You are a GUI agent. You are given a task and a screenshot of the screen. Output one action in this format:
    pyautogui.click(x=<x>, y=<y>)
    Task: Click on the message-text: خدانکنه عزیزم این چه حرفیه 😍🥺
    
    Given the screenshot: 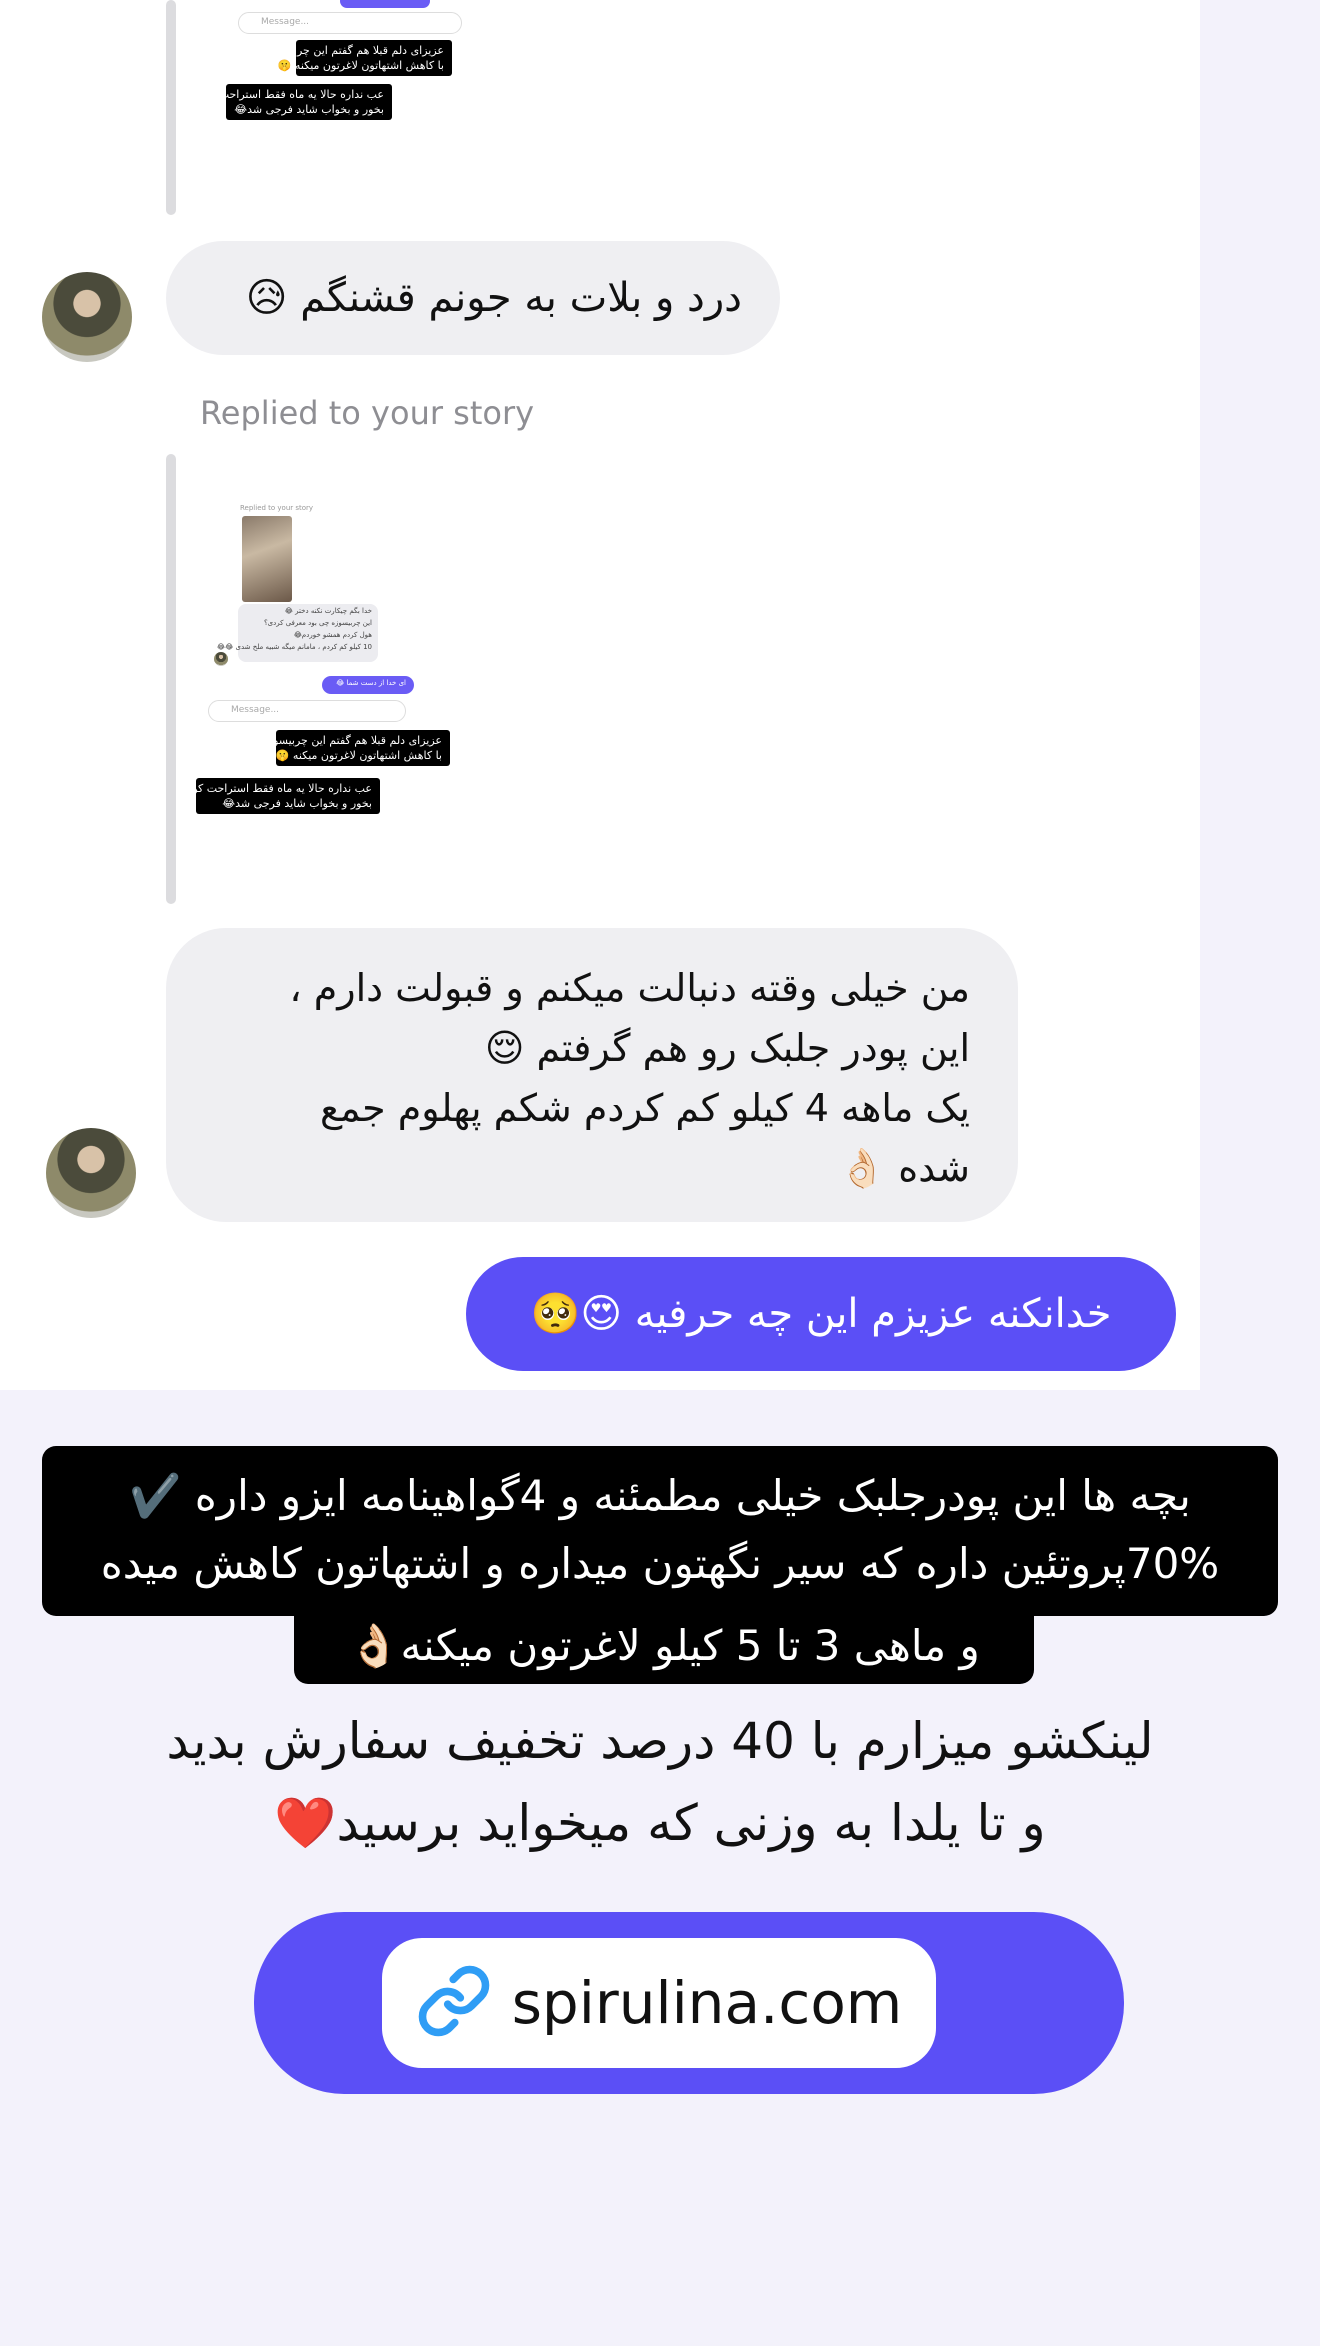 What is the action you would take?
    pyautogui.click(x=821, y=1314)
    